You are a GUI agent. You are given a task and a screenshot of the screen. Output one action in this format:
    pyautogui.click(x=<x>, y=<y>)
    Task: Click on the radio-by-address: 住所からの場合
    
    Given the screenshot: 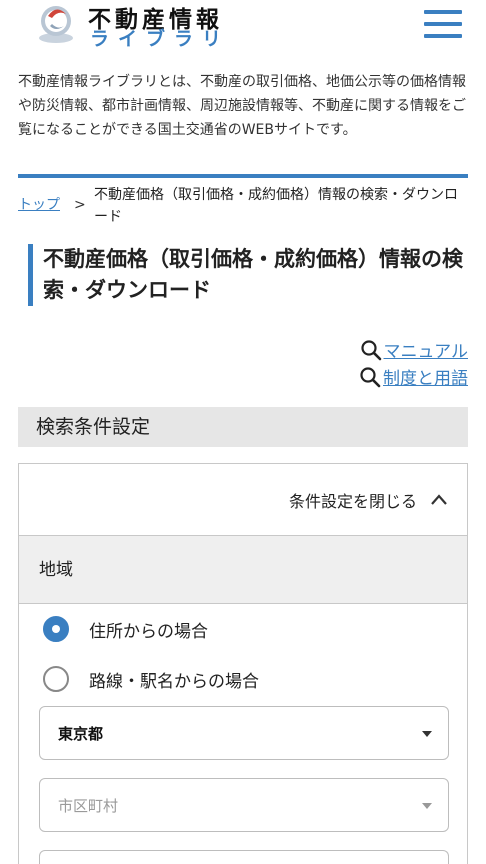 What is the action you would take?
    pyautogui.click(x=125, y=629)
    